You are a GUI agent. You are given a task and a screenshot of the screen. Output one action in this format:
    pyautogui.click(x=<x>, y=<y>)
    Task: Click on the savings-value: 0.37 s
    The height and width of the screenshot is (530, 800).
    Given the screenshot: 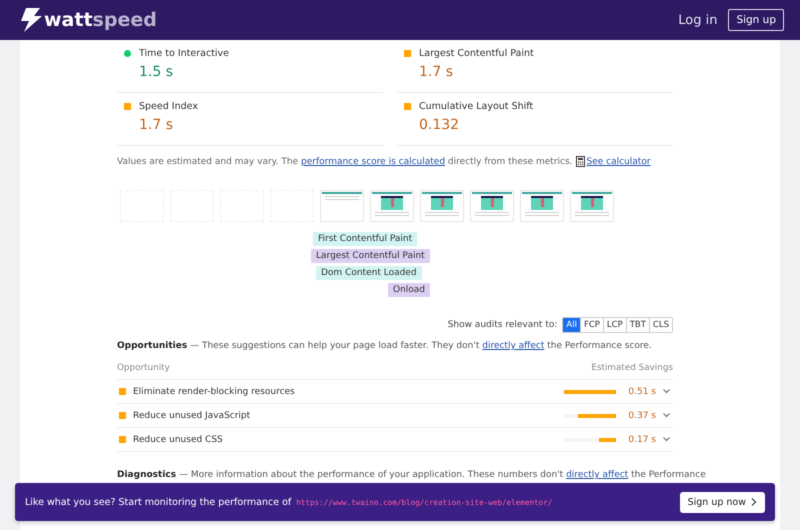 What is the action you would take?
    pyautogui.click(x=641, y=415)
    